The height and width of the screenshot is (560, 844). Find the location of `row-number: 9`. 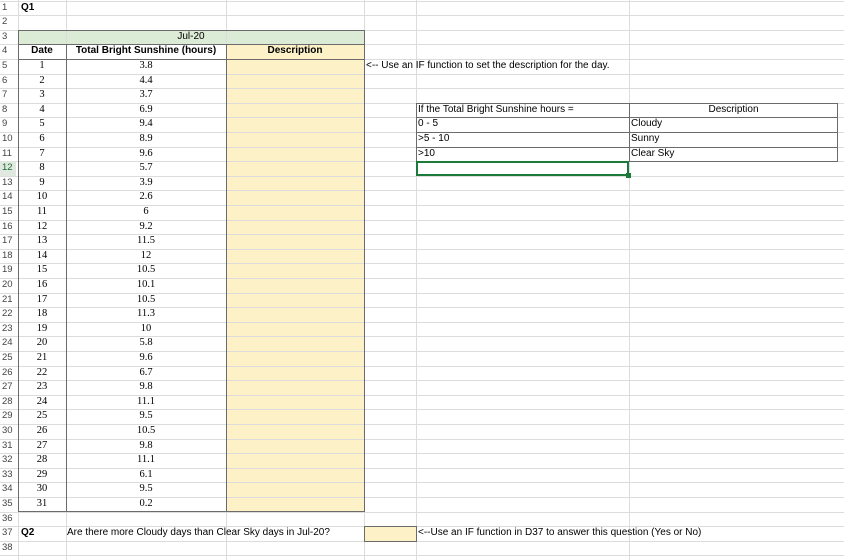

row-number: 9 is located at coordinates (8, 124).